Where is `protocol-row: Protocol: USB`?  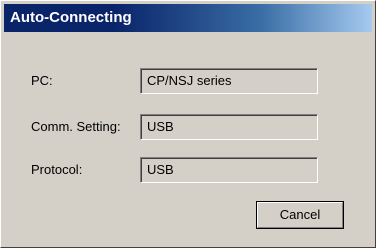 protocol-row: Protocol: USB is located at coordinates (188, 170).